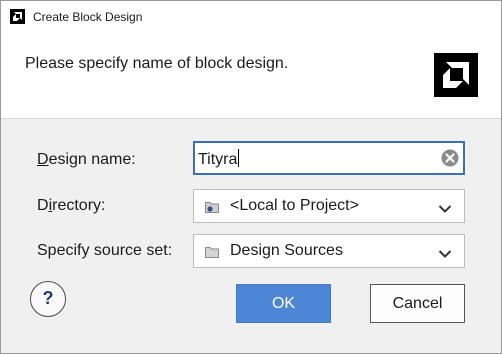 Image resolution: width=502 pixels, height=354 pixels. Describe the element at coordinates (71, 205) in the screenshot. I see `directory-label: Directory:` at that location.